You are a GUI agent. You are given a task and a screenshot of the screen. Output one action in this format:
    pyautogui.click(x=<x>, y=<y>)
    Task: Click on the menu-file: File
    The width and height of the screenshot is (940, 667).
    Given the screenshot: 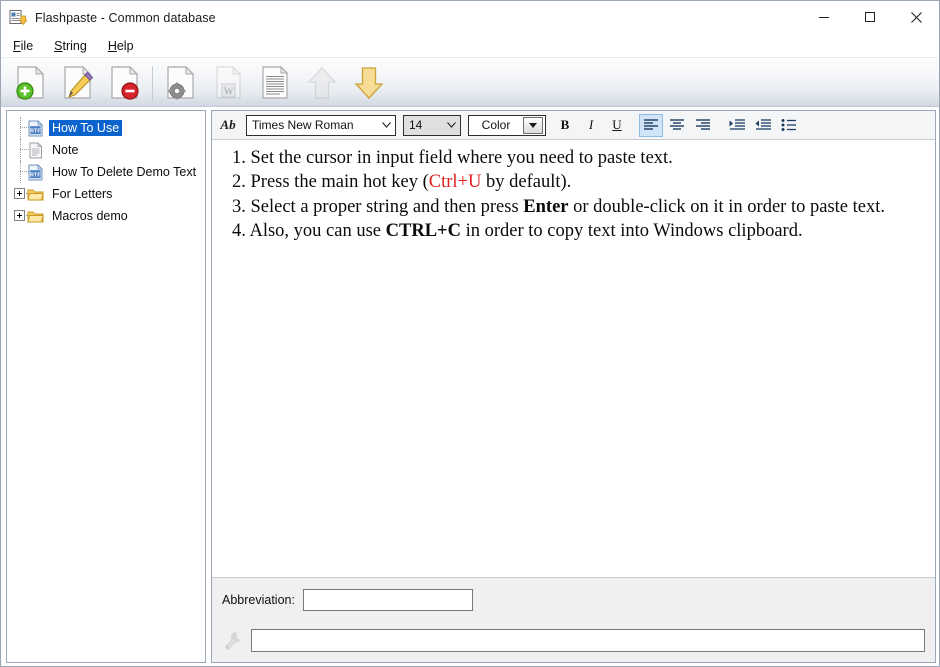 What is the action you would take?
    pyautogui.click(x=25, y=46)
    